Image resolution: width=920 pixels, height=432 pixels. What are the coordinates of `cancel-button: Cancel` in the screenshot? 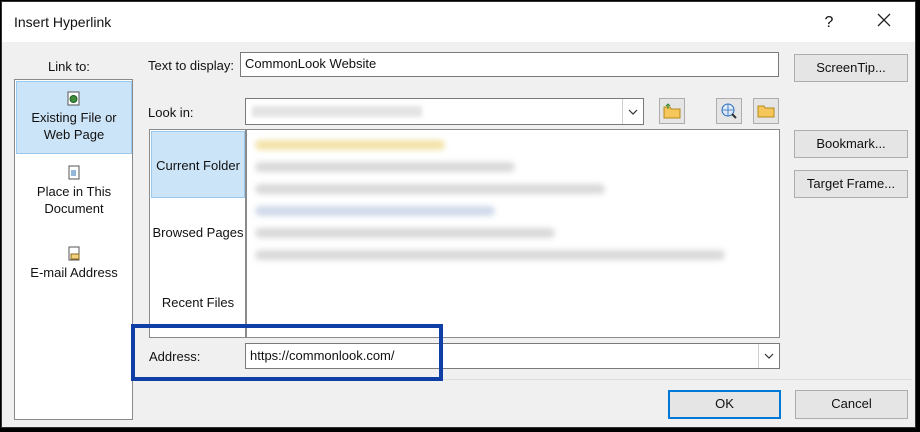 It's located at (851, 404).